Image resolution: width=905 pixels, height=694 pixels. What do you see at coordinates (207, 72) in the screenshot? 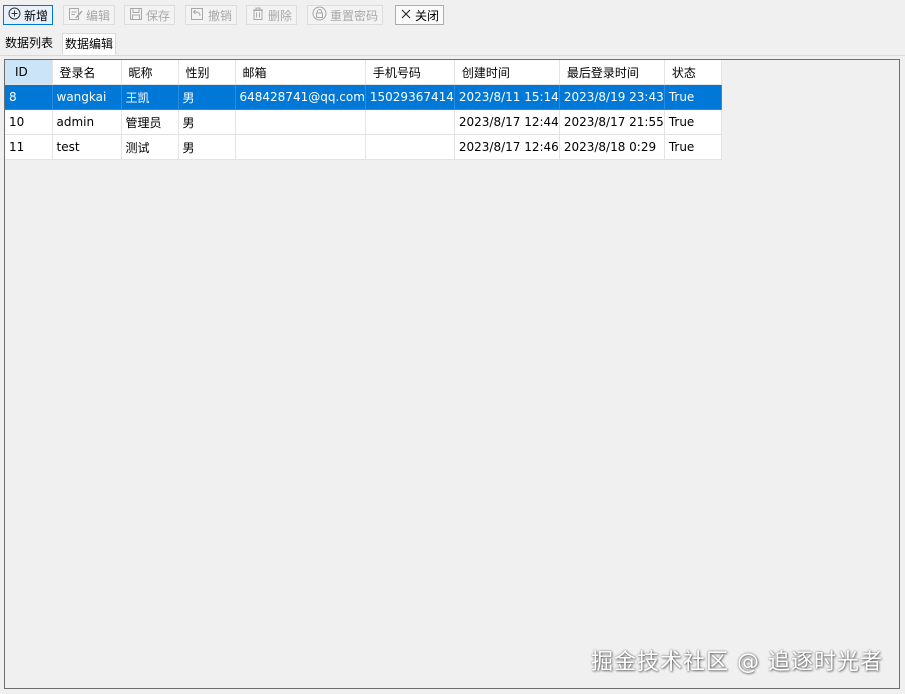
I see `column-header-gender: 性别` at bounding box center [207, 72].